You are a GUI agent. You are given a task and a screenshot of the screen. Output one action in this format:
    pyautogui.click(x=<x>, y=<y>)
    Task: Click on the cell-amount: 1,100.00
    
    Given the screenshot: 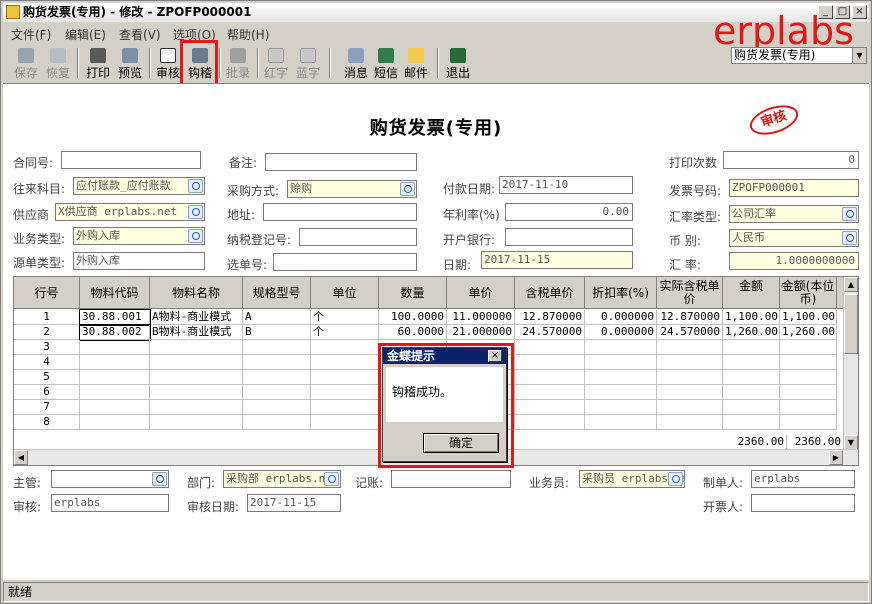 What is the action you would take?
    pyautogui.click(x=751, y=317)
    